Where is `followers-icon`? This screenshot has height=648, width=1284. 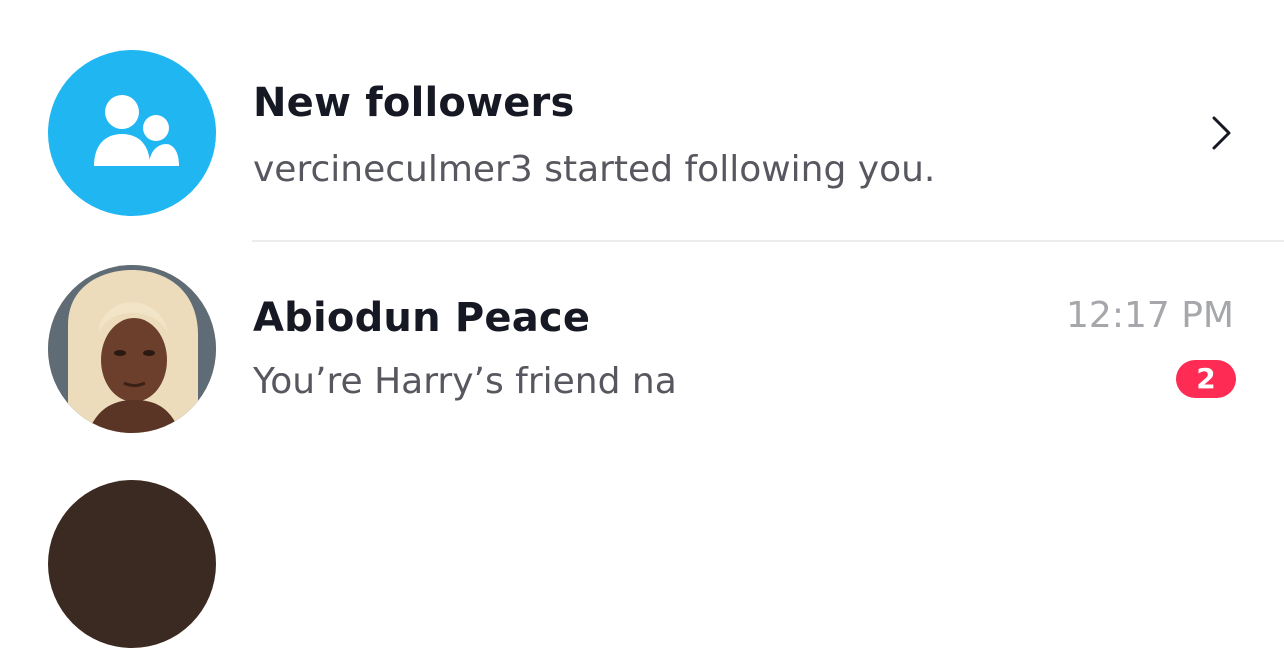 followers-icon is located at coordinates (136, 130).